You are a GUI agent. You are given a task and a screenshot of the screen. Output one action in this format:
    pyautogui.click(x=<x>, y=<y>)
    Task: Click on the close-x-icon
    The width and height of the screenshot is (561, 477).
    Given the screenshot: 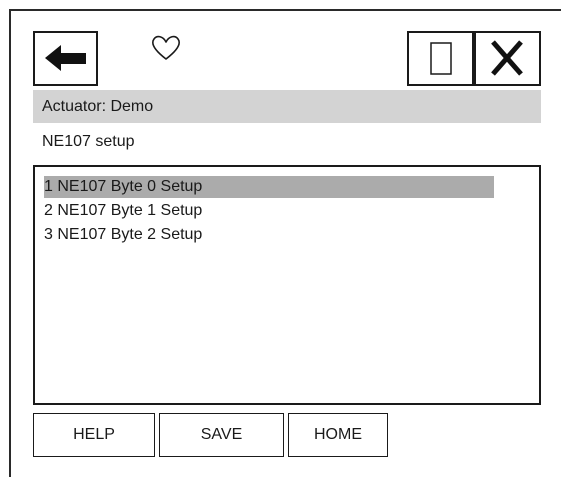 What is the action you would take?
    pyautogui.click(x=507, y=58)
    